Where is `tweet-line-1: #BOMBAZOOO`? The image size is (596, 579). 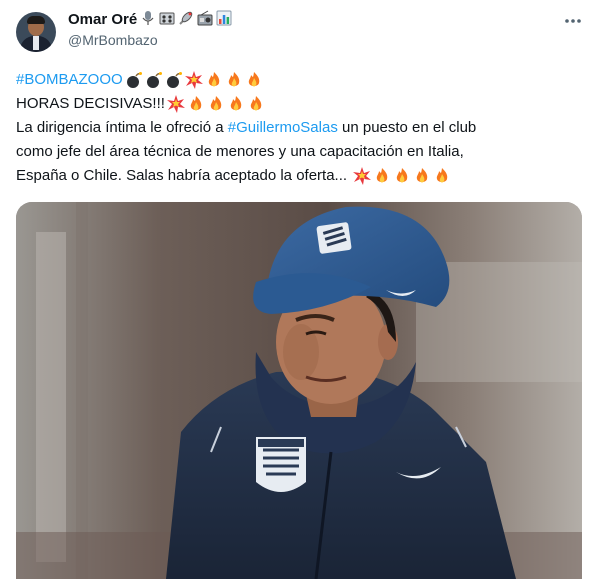
tweet-line-1: #BOMBAZOOO is located at coordinates (301, 80).